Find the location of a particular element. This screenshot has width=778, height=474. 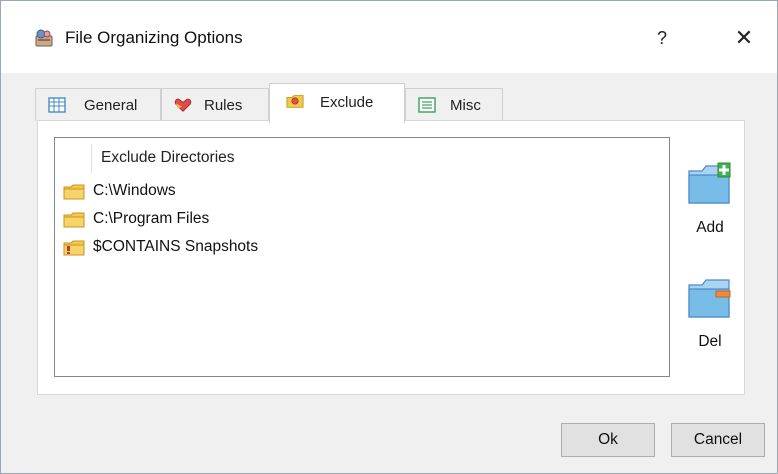

del-button: Del is located at coordinates (710, 325).